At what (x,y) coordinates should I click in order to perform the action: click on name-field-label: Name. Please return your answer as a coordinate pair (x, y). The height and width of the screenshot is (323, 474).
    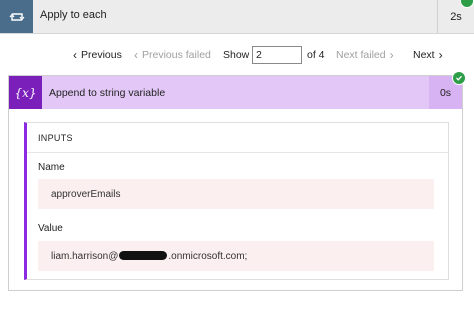
    Looking at the image, I should click on (51, 167).